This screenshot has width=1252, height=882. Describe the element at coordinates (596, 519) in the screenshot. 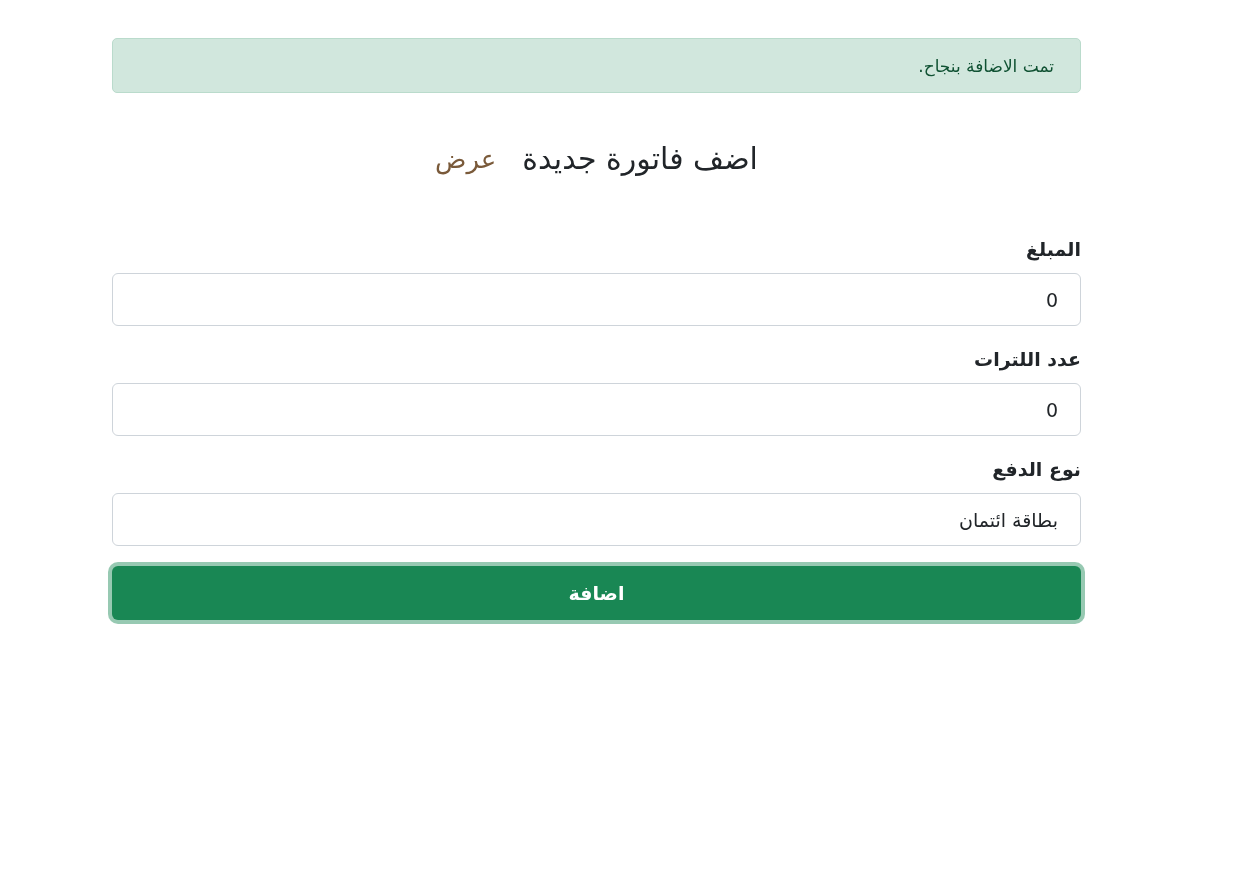

I see `input-field: بطاقة ائتمان` at that location.